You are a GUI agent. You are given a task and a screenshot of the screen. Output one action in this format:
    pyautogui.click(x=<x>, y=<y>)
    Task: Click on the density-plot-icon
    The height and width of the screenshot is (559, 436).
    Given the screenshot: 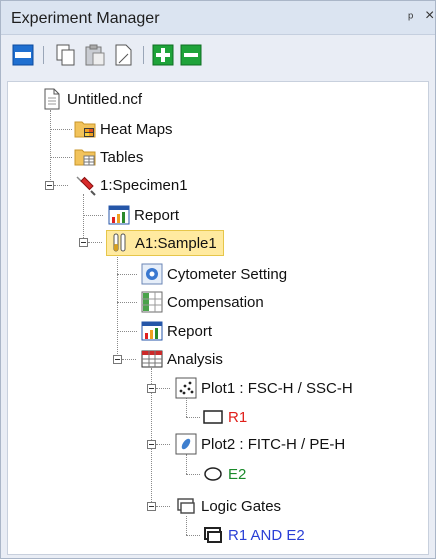 What is the action you would take?
    pyautogui.click(x=186, y=444)
    